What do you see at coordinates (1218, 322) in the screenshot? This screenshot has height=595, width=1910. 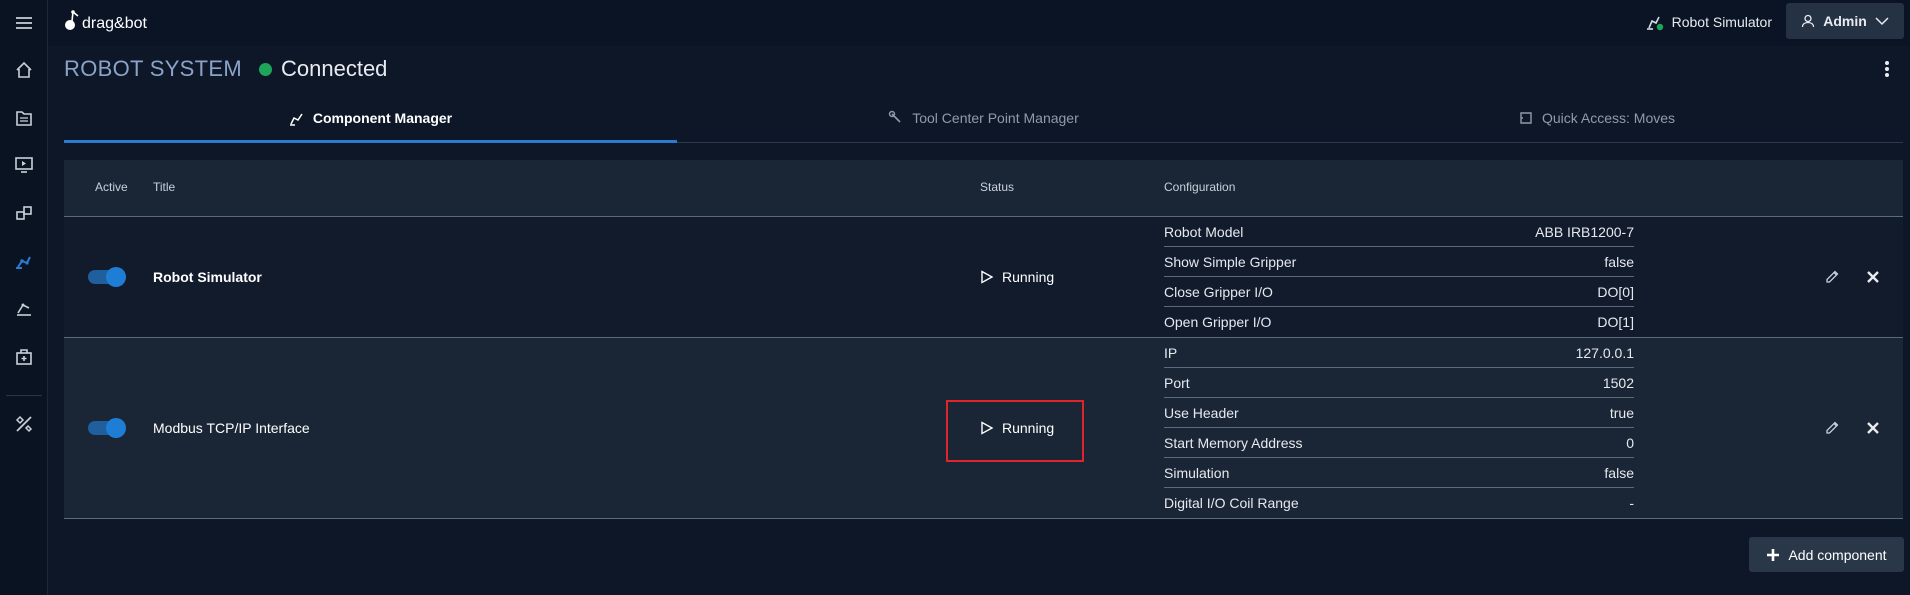 I see `config-key: Open Gripper I/O` at bounding box center [1218, 322].